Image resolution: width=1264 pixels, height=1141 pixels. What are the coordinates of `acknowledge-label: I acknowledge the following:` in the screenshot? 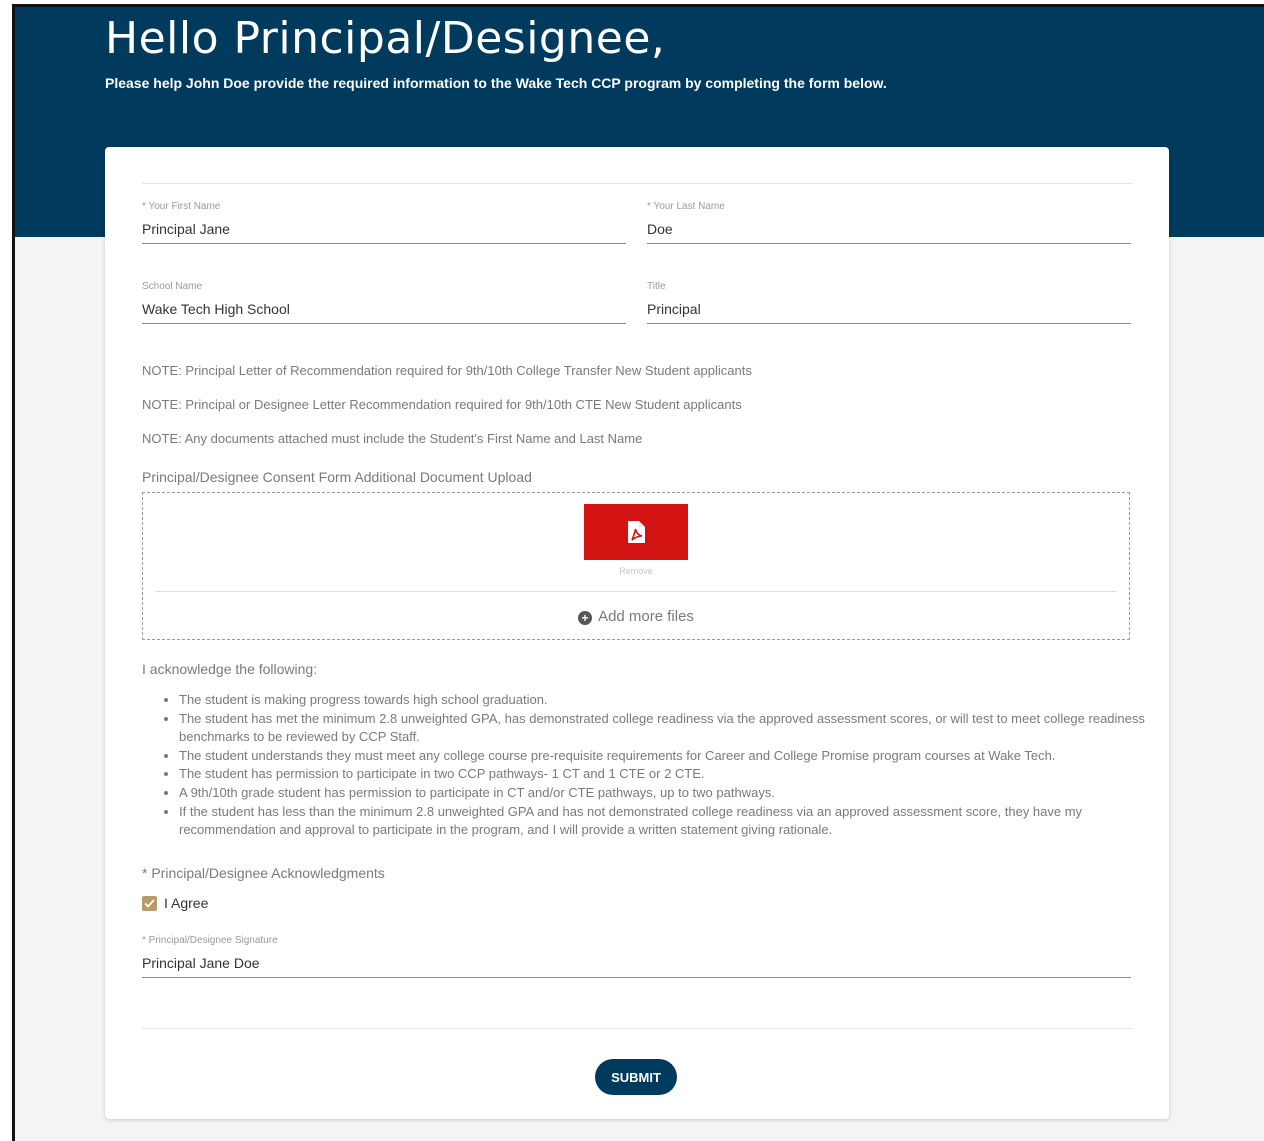 It's located at (230, 669).